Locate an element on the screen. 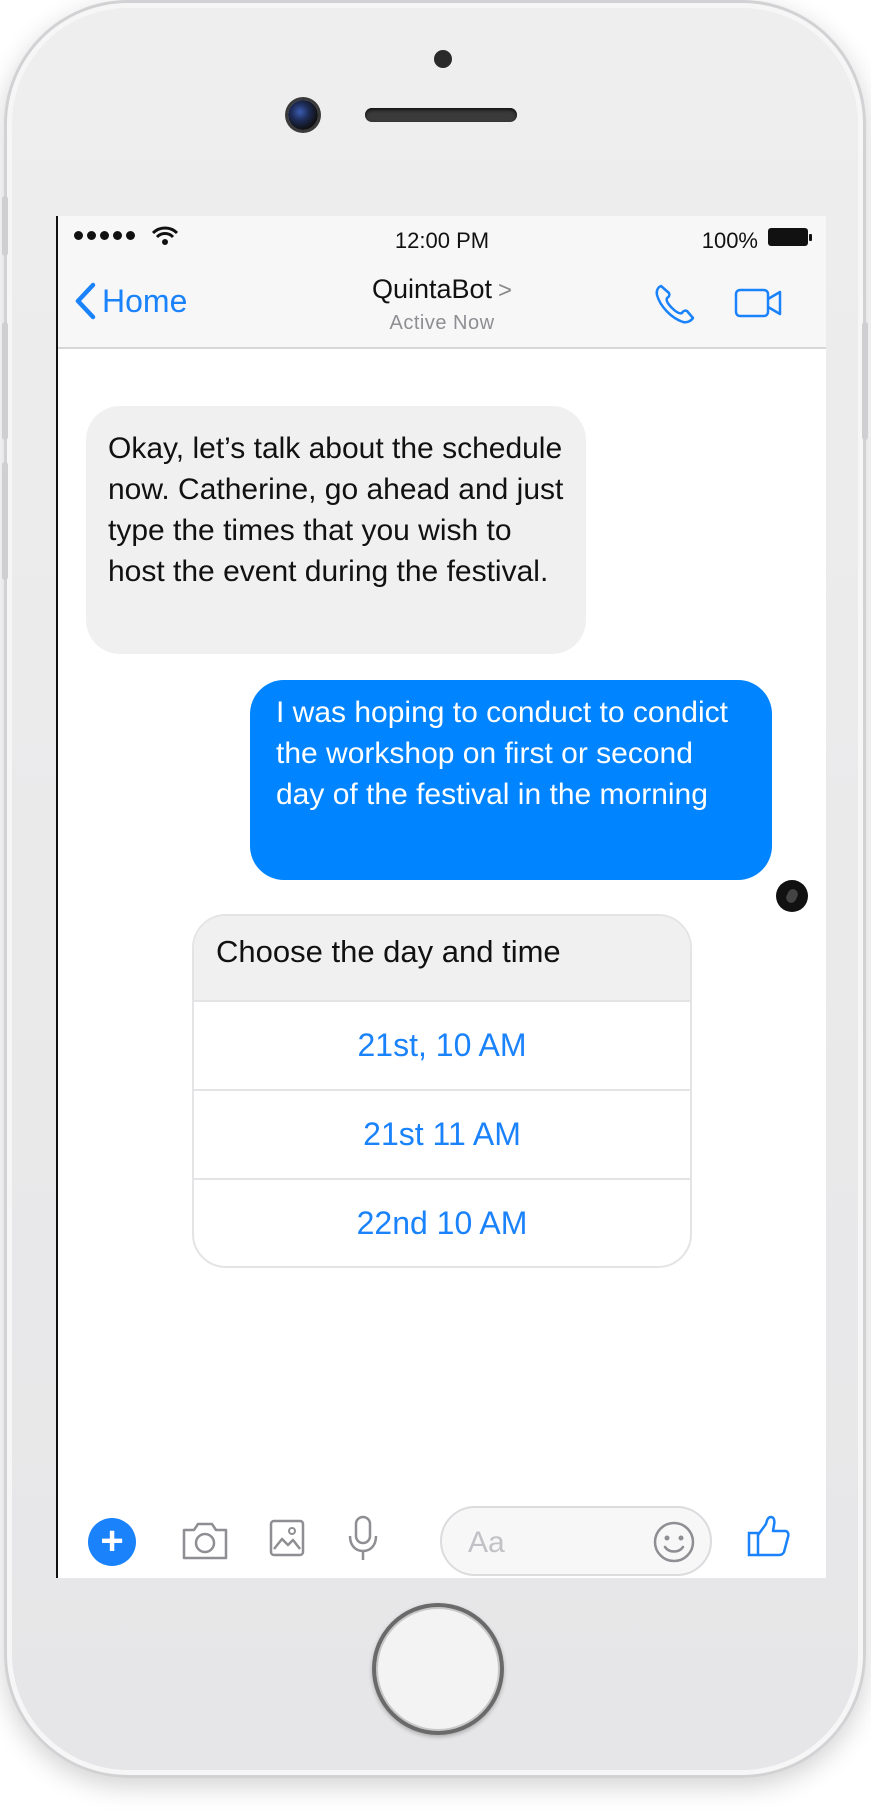 Image resolution: width=871 pixels, height=1820 pixels. battery-percentage: 100% is located at coordinates (729, 240).